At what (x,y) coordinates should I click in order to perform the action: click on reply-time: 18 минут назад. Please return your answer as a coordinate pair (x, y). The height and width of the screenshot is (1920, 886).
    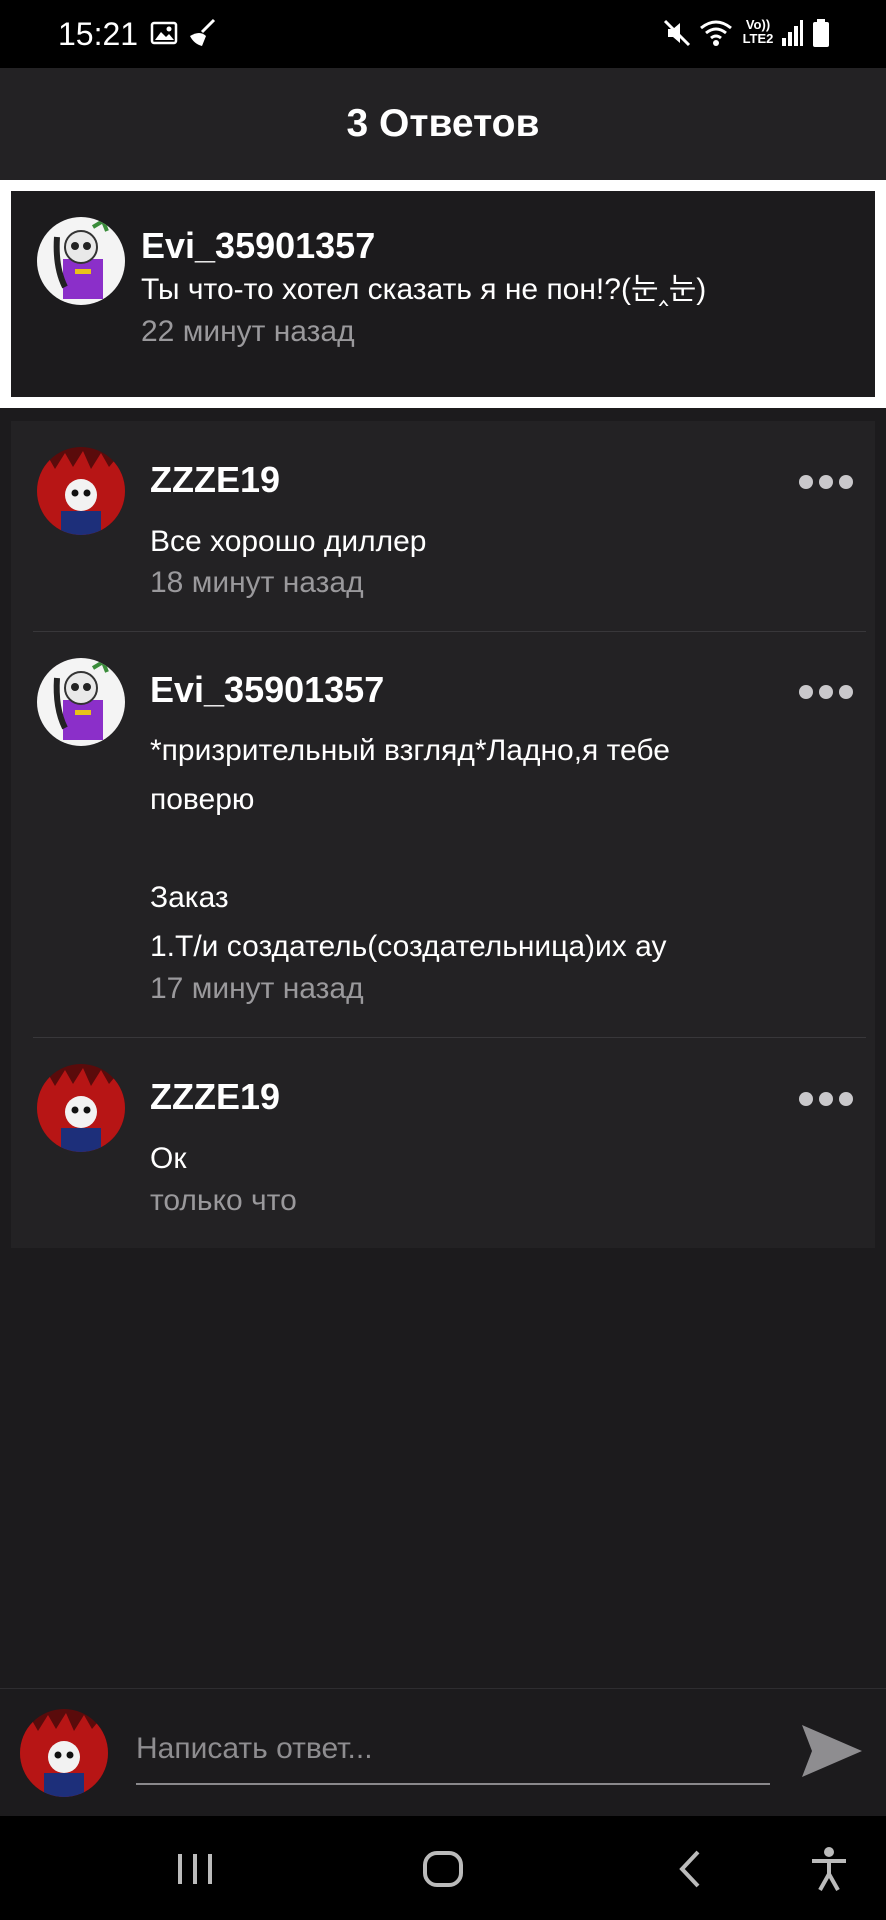
    Looking at the image, I should click on (257, 582).